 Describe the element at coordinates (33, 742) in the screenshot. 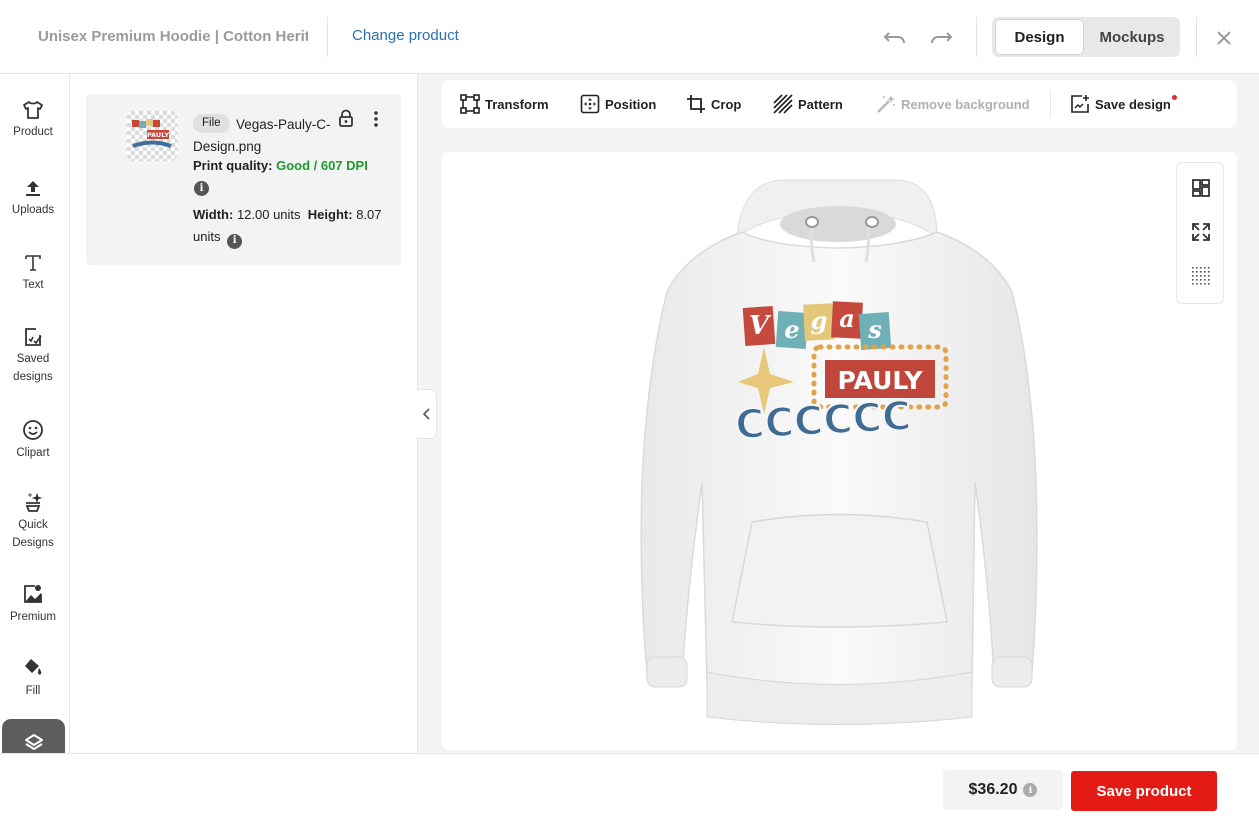

I see `layers-icon` at that location.